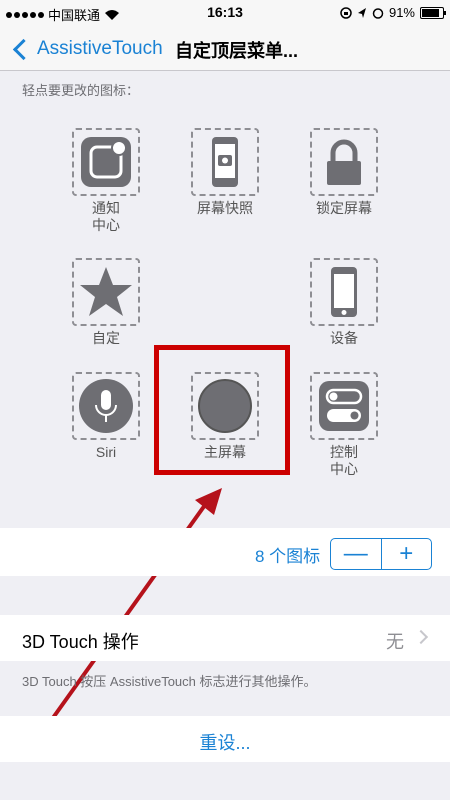 The height and width of the screenshot is (800, 450). I want to click on touch-3d-row: 3D Touch 操作 无, so click(225, 638).